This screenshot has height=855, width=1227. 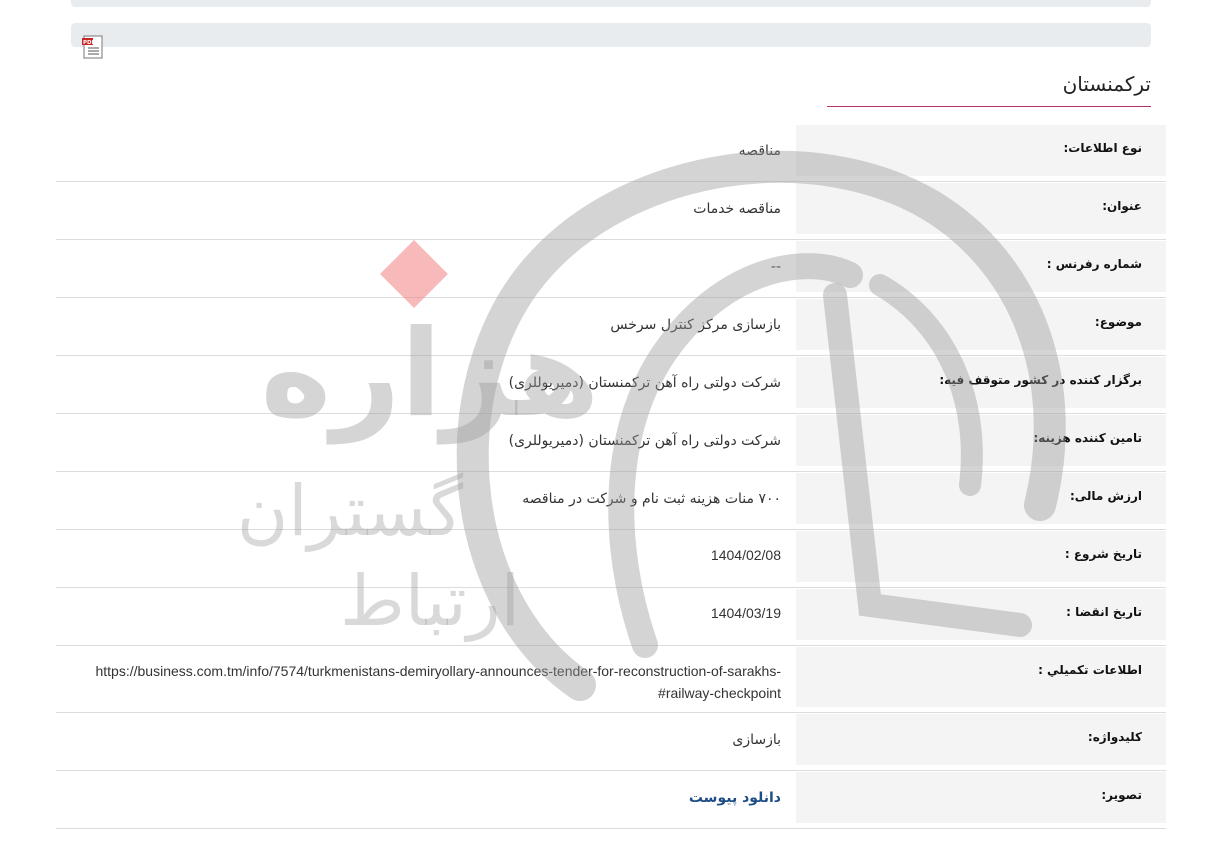 I want to click on toolbar-bar, so click(x=611, y=35).